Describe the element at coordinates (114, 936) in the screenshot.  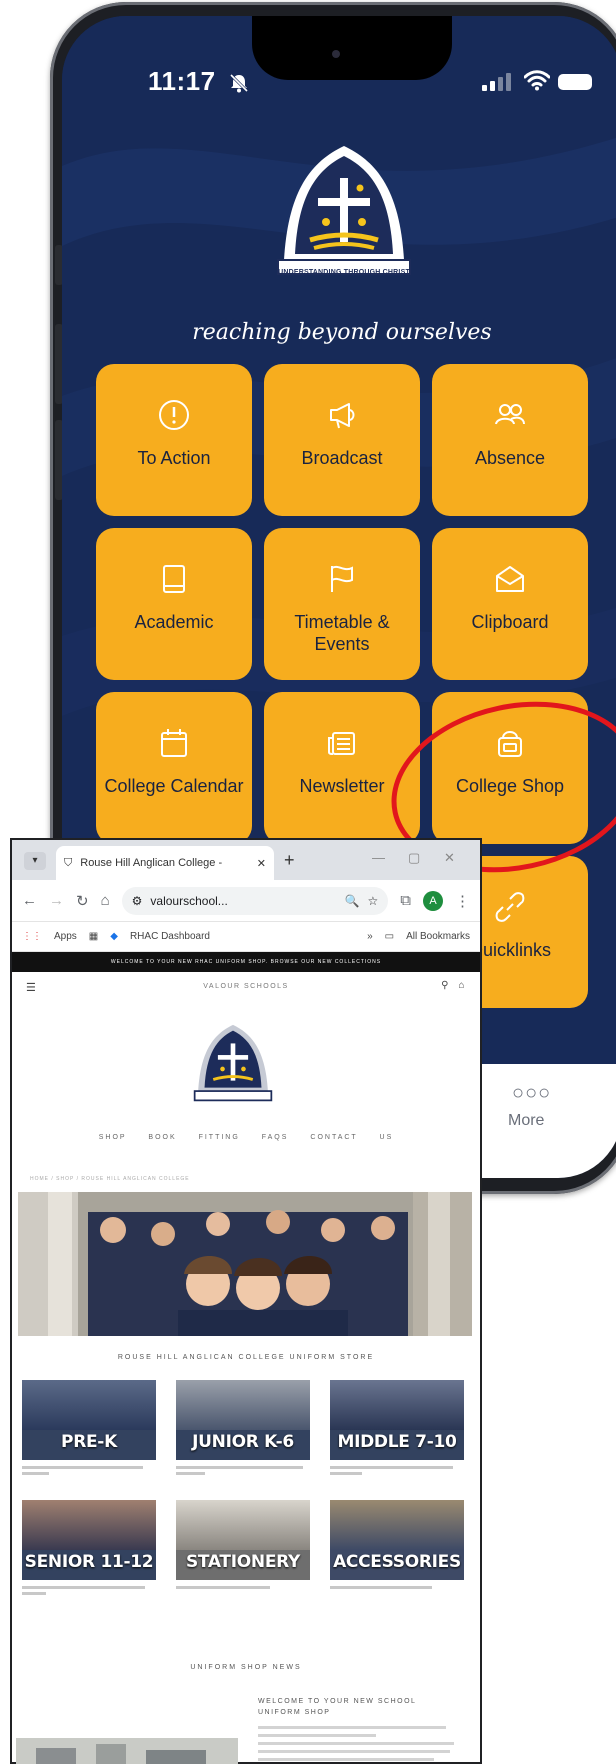
I see `dashboard-icon: ◆` at that location.